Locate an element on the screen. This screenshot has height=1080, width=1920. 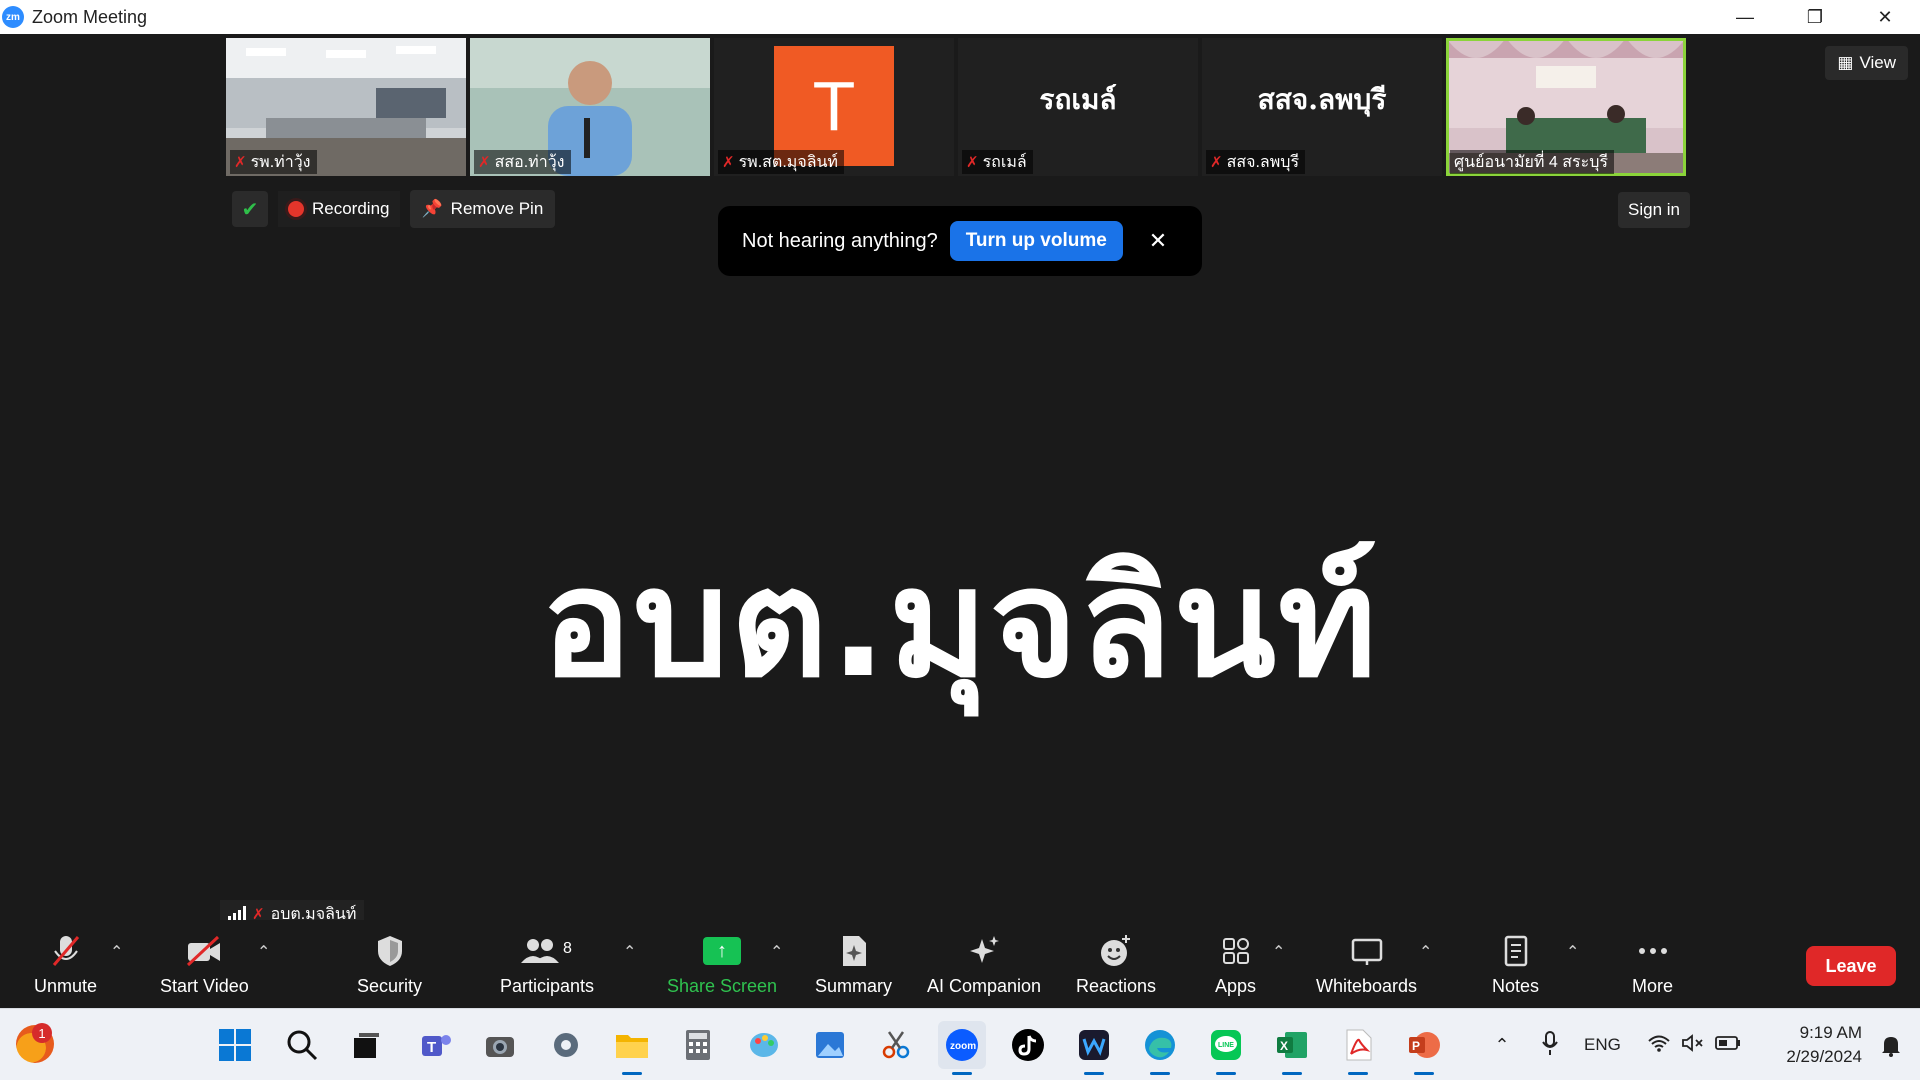
start-button is located at coordinates (235, 1045).